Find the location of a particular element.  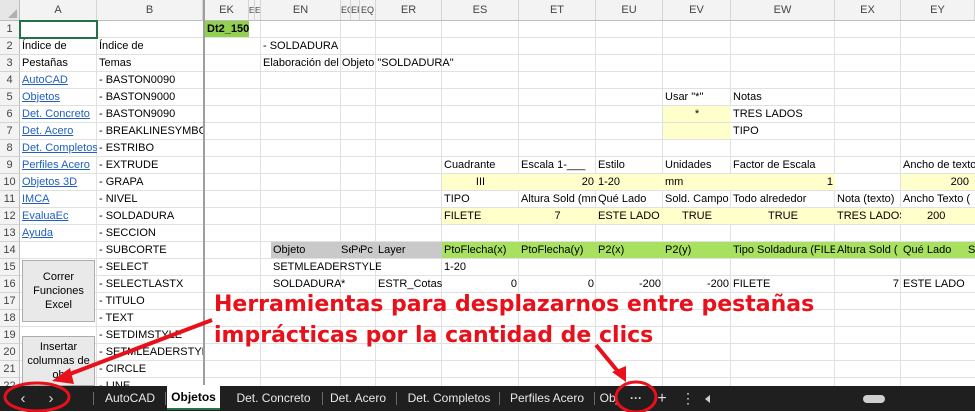

annotation-circles is located at coordinates (330, 396).